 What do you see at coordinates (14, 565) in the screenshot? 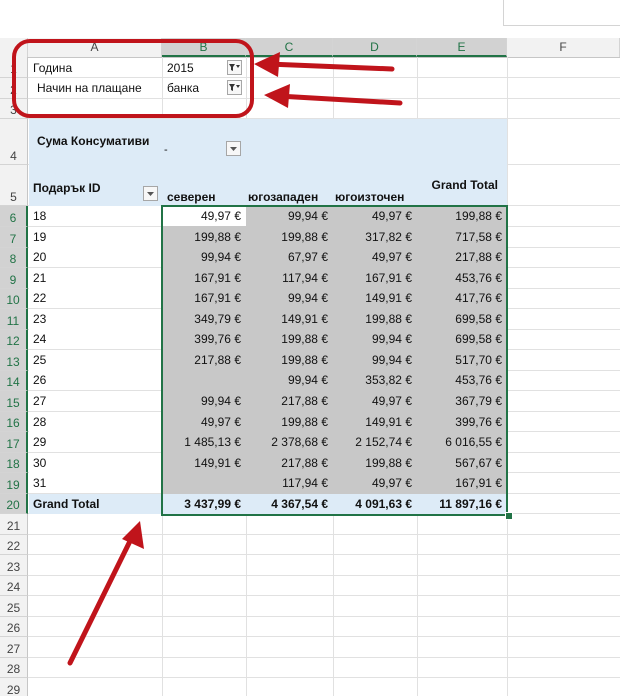
I see `row-header: 23` at bounding box center [14, 565].